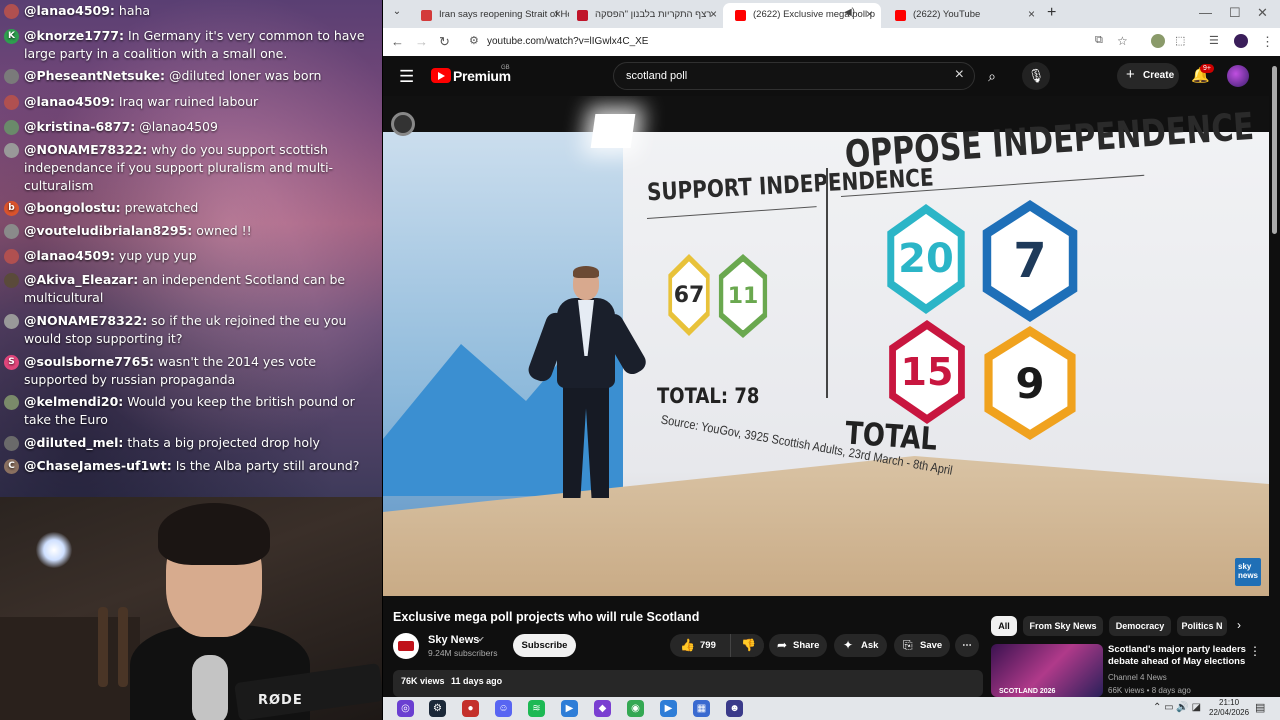  Describe the element at coordinates (444, 42) in the screenshot. I see `reload-icon: ↻` at that location.